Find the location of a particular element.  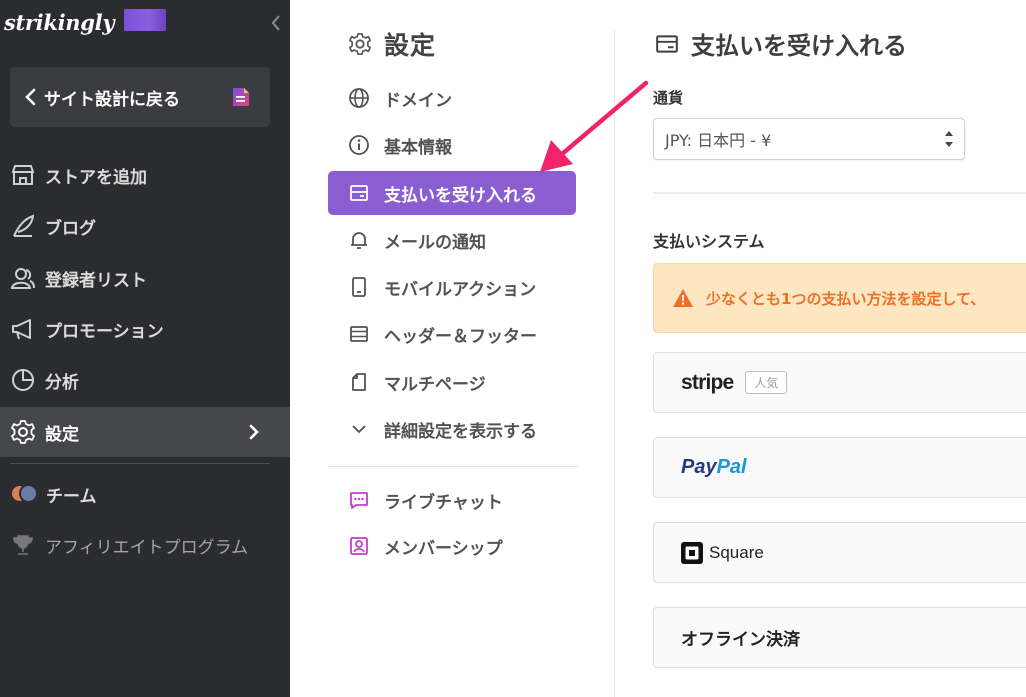

member-icon is located at coordinates (359, 546).